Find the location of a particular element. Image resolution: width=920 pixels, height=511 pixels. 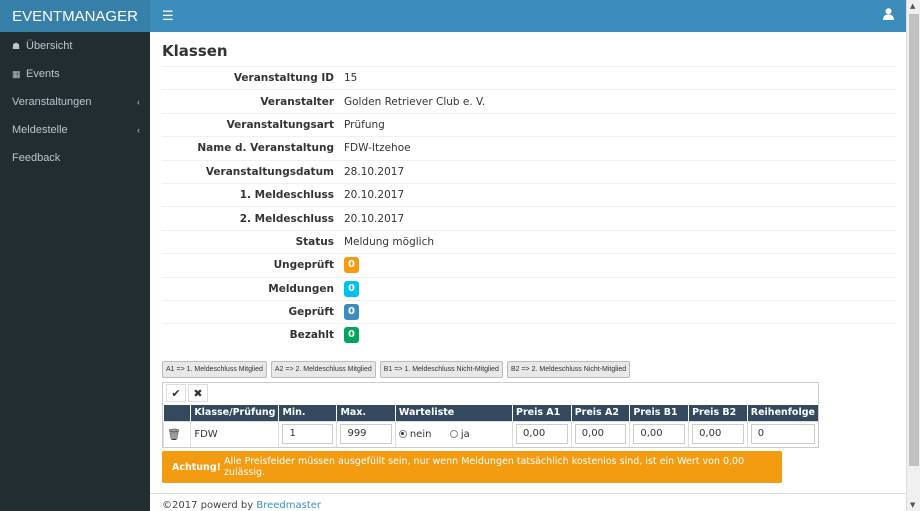

preis-b1-cell: 0,00 is located at coordinates (659, 433).